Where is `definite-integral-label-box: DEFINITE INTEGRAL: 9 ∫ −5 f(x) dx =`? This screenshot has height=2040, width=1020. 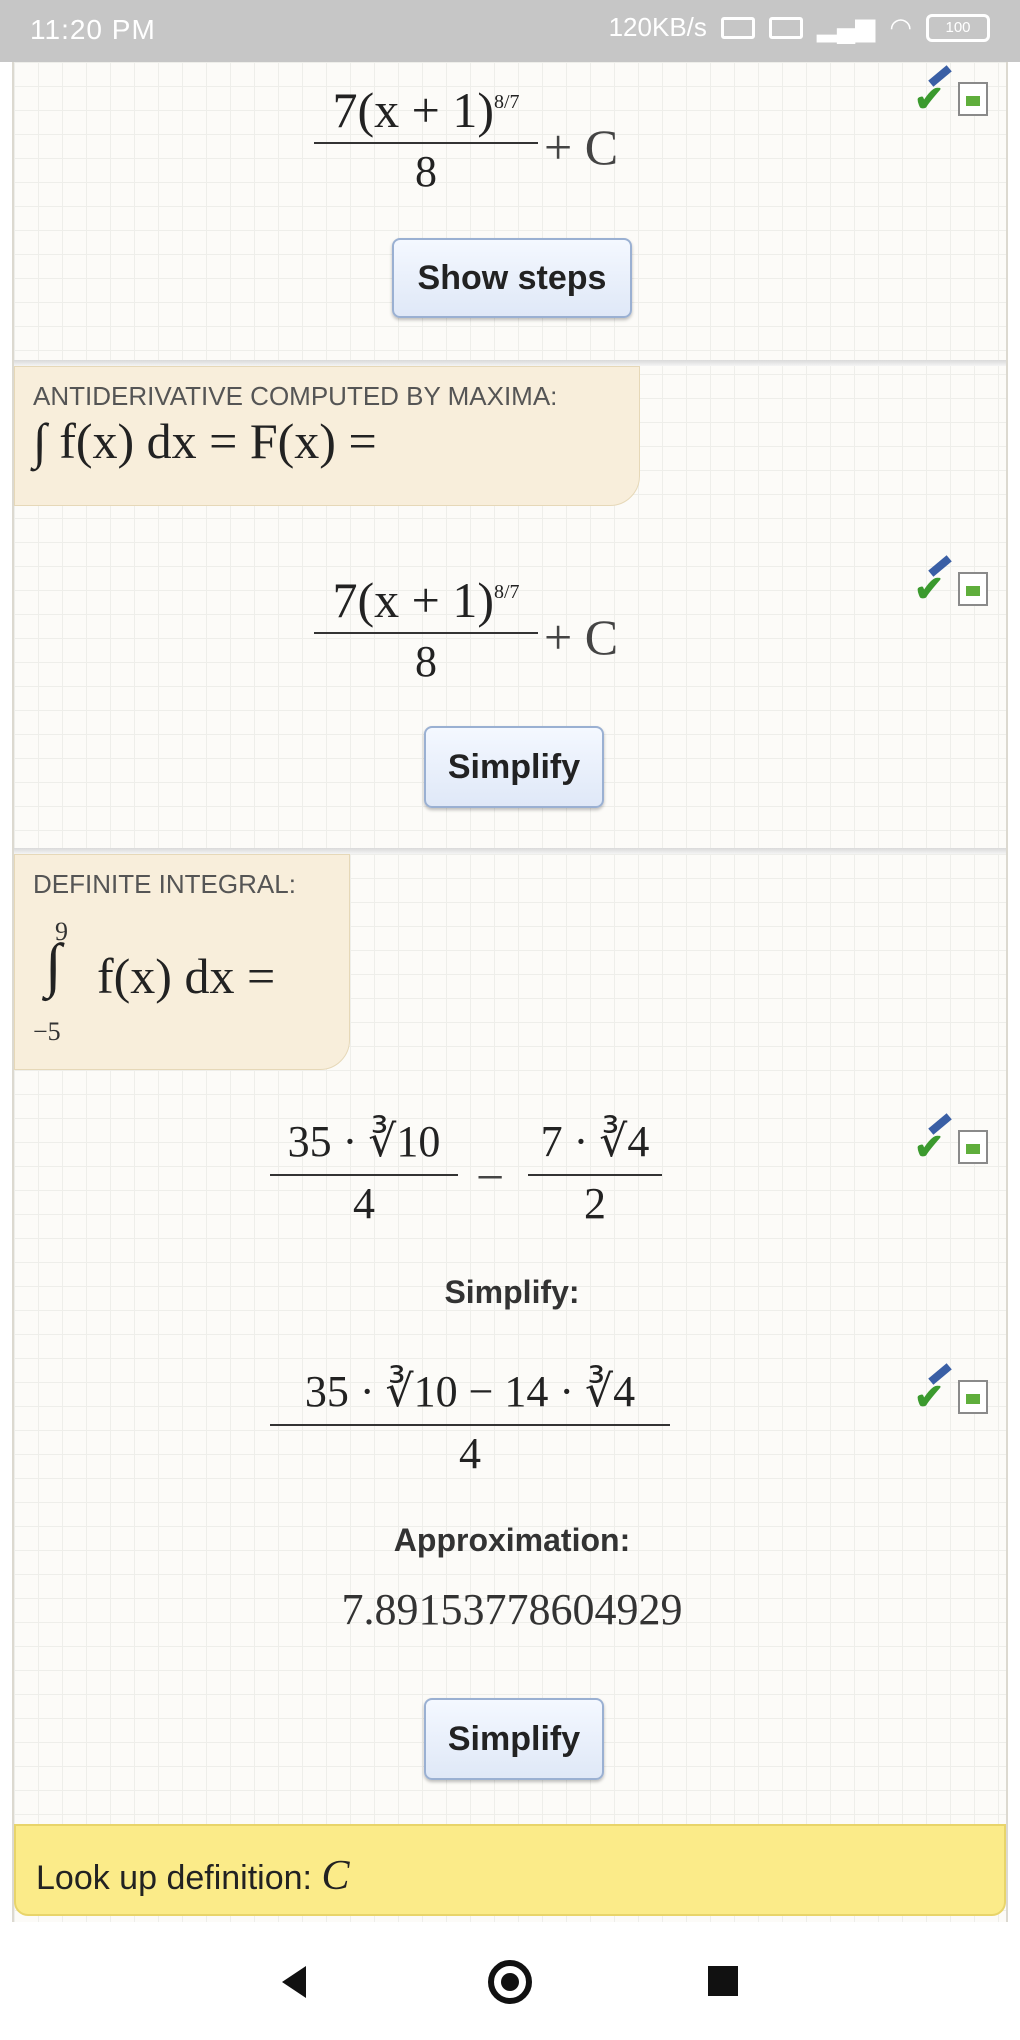
definite-integral-label-box: DEFINITE INTEGRAL: 9 ∫ −5 f(x) dx = is located at coordinates (182, 962).